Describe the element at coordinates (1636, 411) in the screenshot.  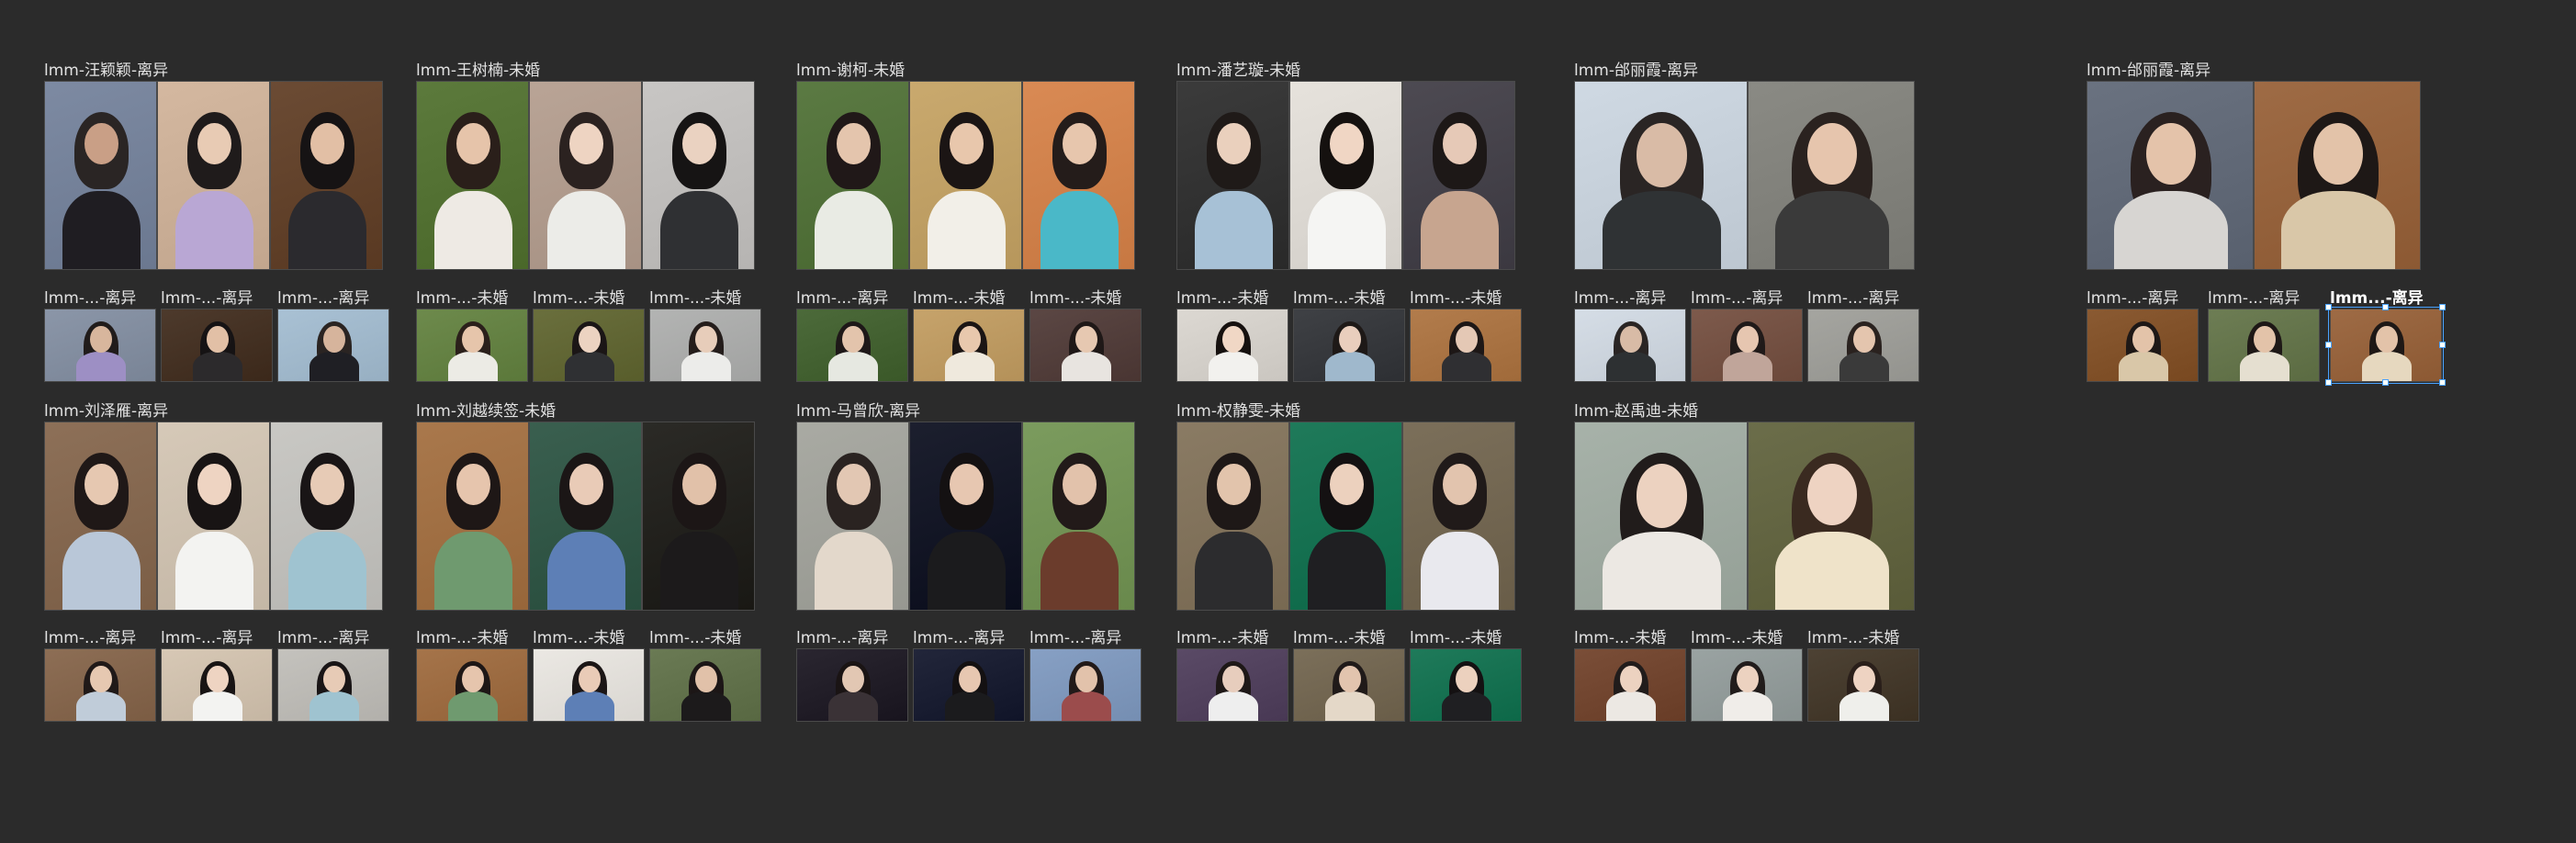
I see `frame-title: lmm-赵禹迪-未婚` at that location.